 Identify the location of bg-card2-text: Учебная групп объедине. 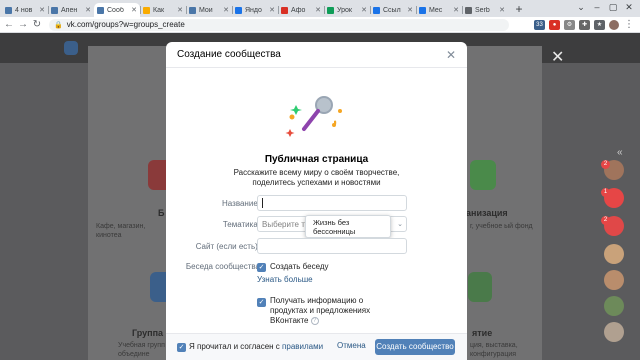
(141, 350).